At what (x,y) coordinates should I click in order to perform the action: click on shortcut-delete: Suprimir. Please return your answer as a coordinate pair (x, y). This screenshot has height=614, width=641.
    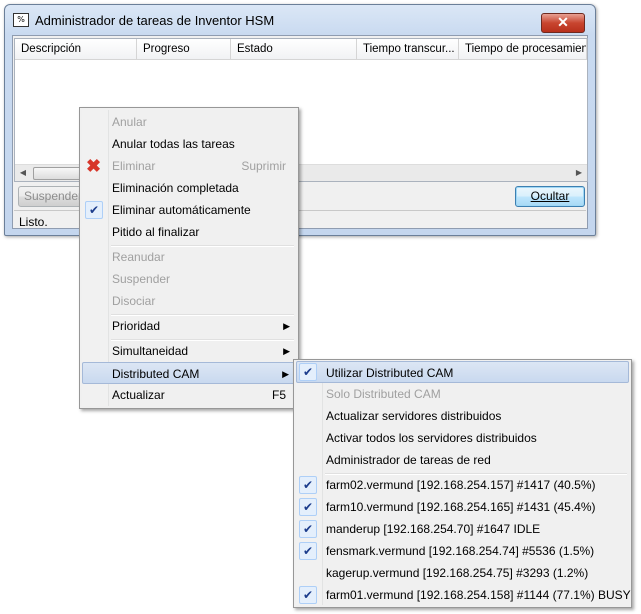
    Looking at the image, I should click on (263, 166).